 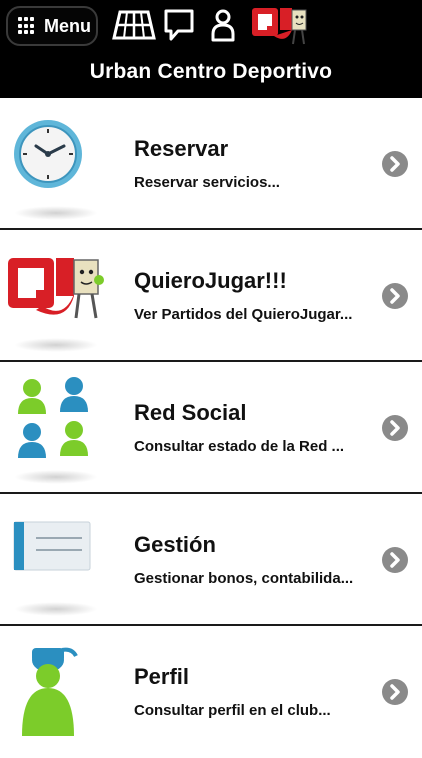 What do you see at coordinates (223, 25) in the screenshot?
I see `user-icon` at bounding box center [223, 25].